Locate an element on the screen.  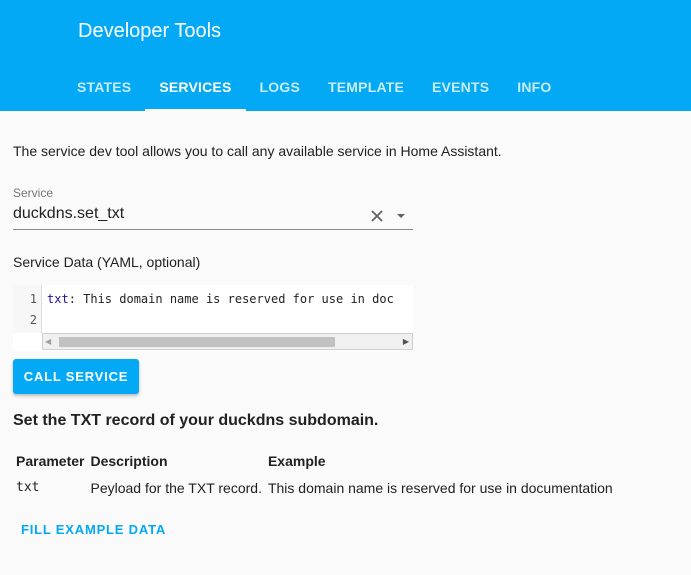
fill-example-data-button: FILL EXAMPLE DATA is located at coordinates (93, 529).